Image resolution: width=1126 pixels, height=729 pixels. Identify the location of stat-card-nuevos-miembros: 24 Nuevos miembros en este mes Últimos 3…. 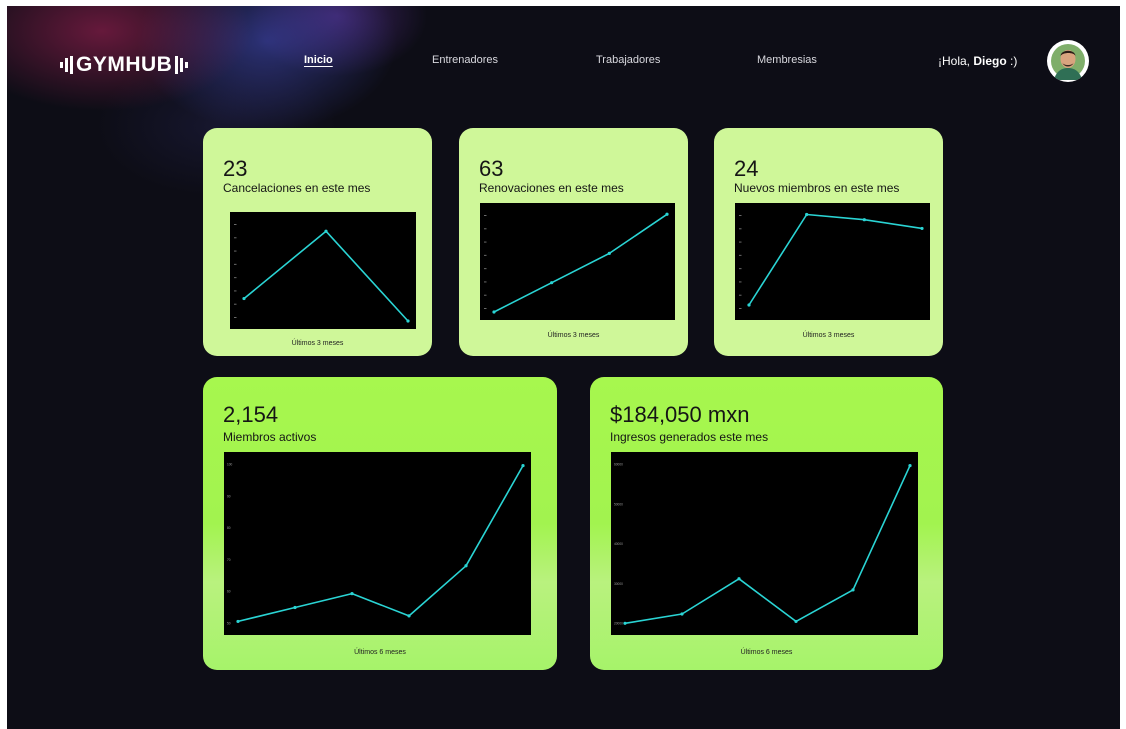
(828, 242).